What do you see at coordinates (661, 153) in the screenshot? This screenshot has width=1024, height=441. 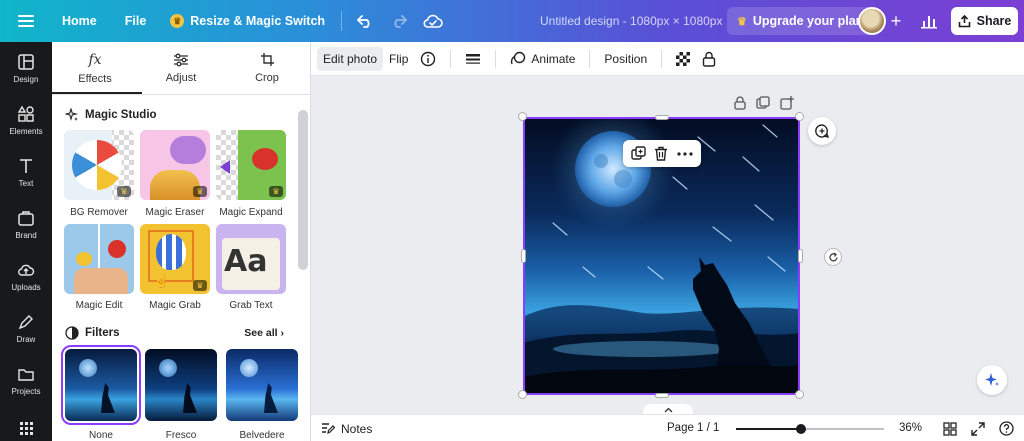 I see `trash-icon` at bounding box center [661, 153].